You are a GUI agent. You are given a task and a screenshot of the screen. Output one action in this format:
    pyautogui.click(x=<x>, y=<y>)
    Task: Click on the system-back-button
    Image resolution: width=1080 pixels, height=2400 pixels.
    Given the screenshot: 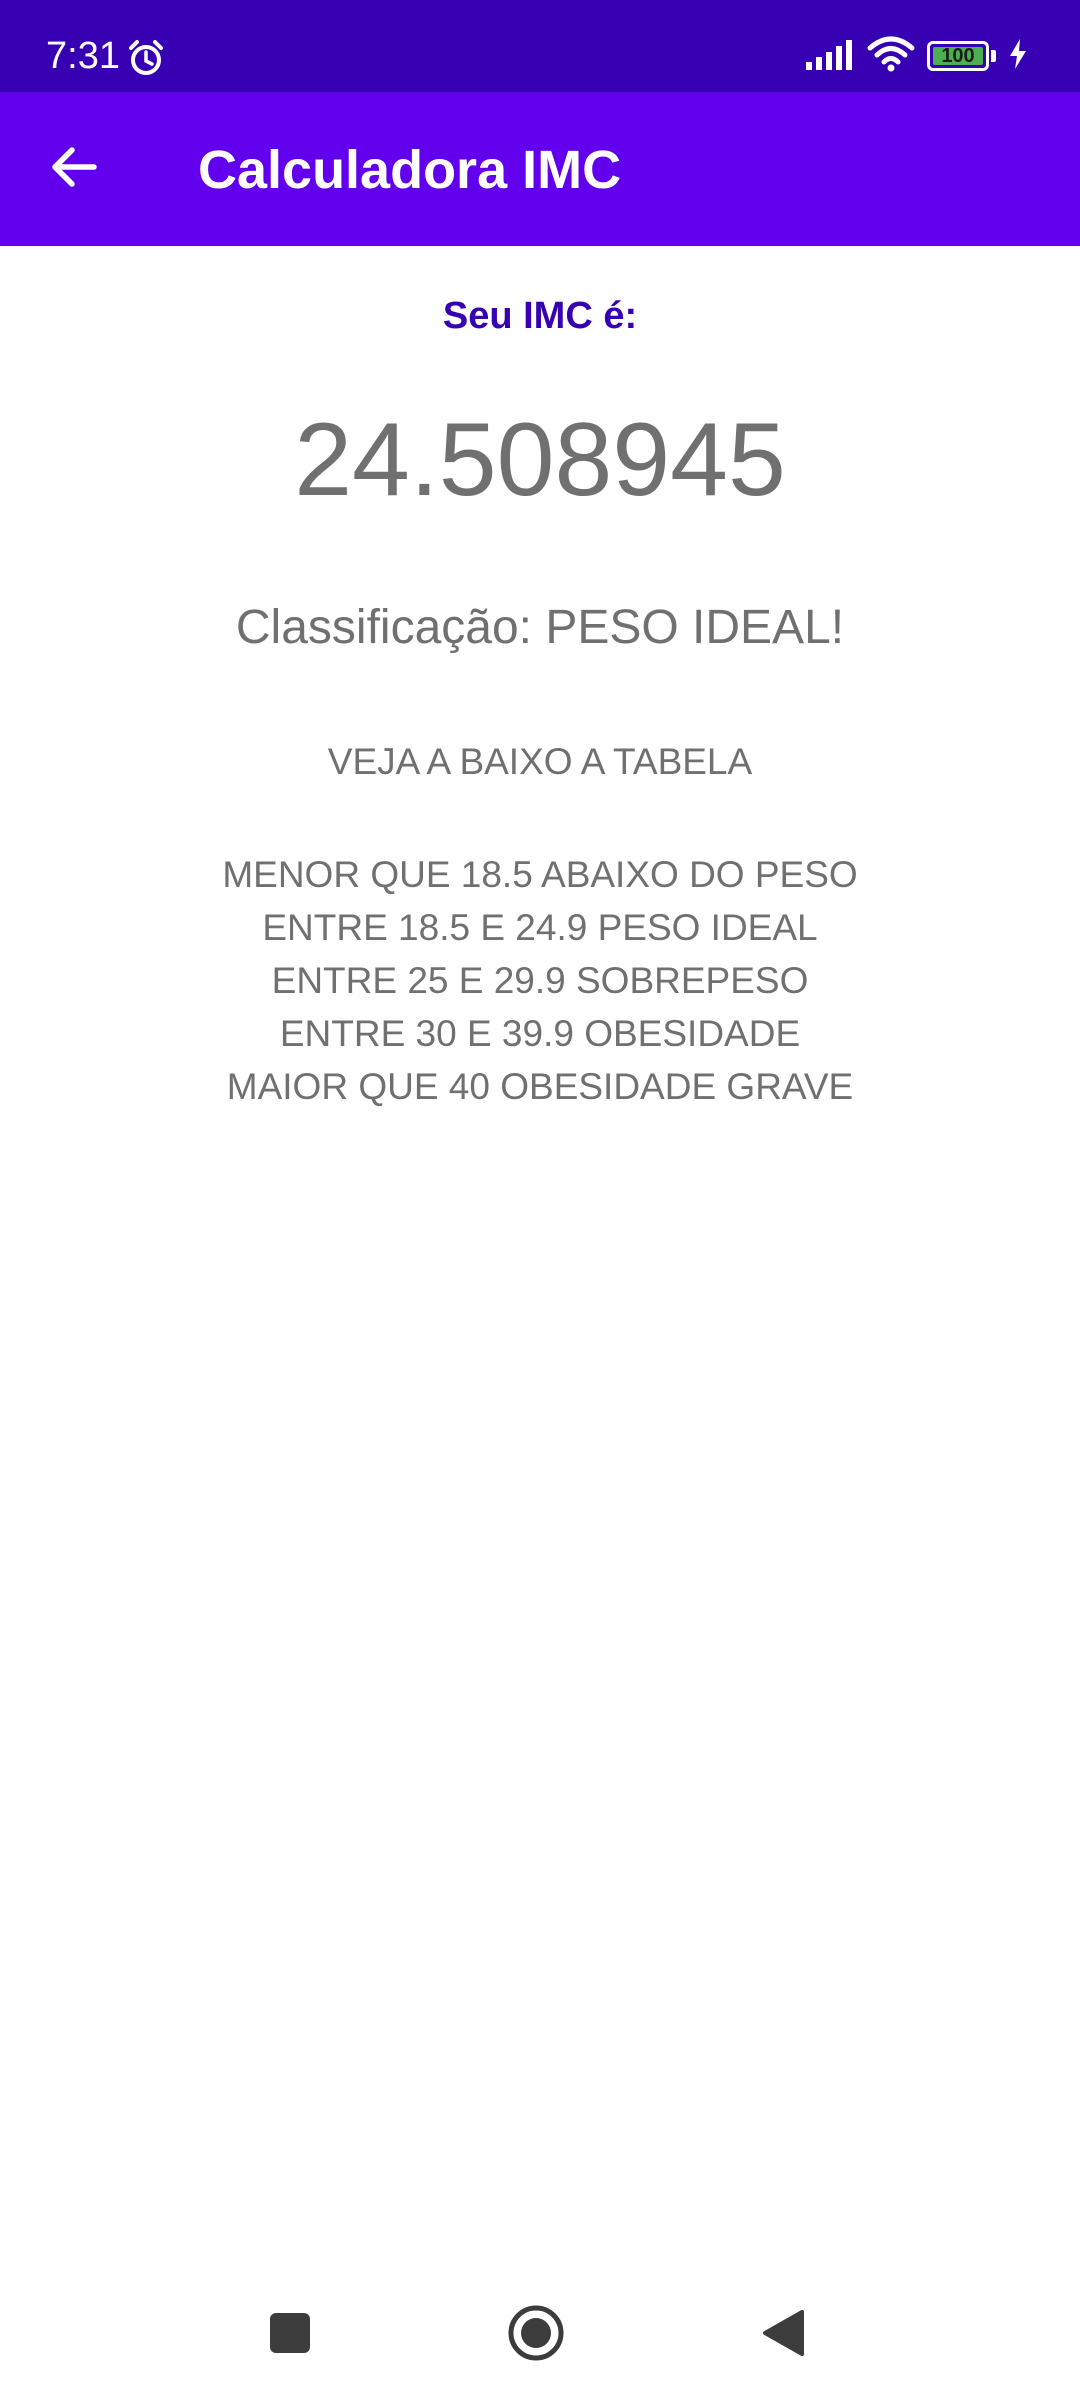 What is the action you would take?
    pyautogui.click(x=783, y=2335)
    